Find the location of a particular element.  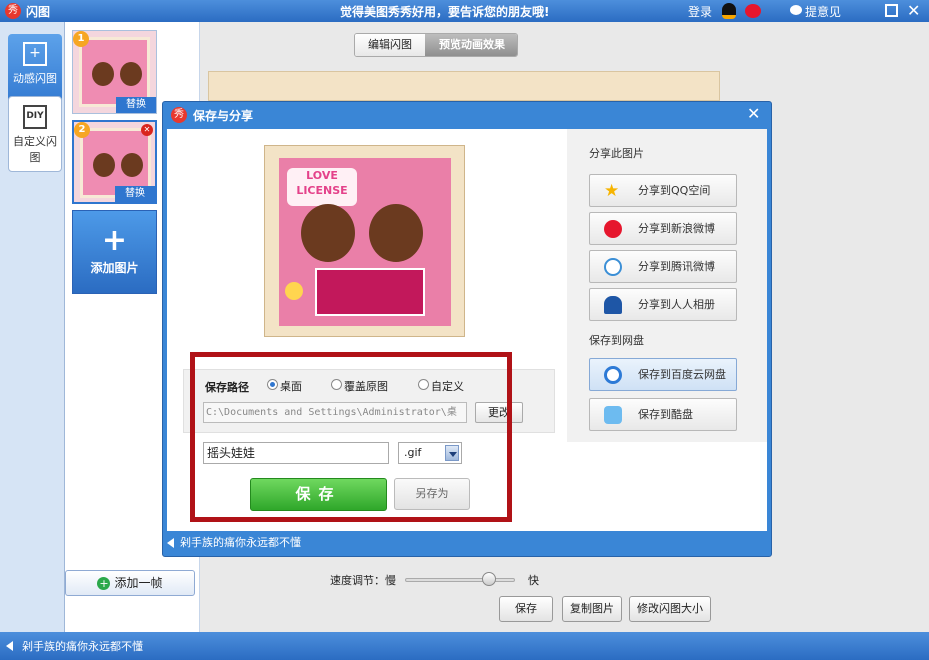

app-logo-icon: 秀 is located at coordinates (13, 11).